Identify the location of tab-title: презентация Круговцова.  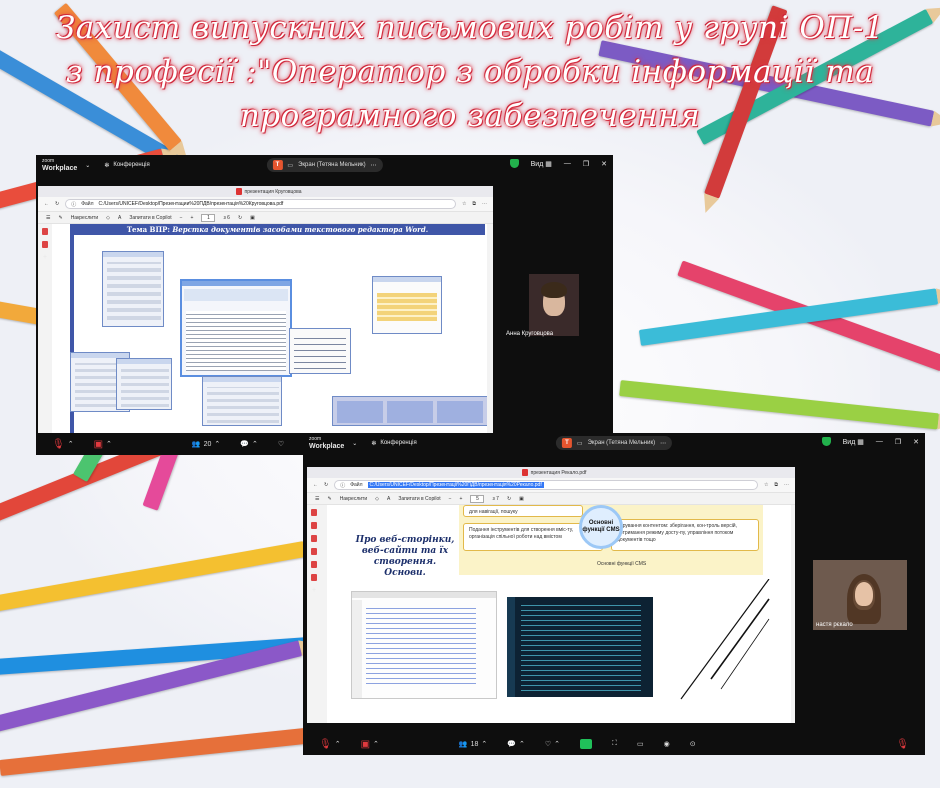
(273, 191).